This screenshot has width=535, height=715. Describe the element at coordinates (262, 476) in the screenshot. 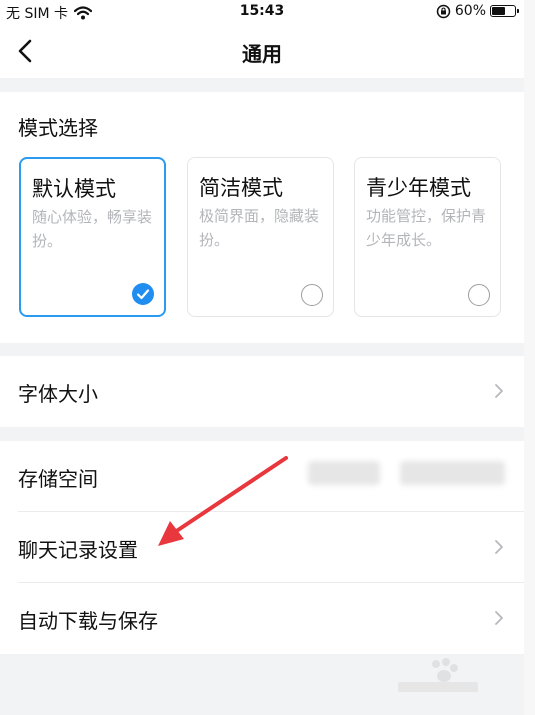

I see `storage-row: 存储空间` at that location.